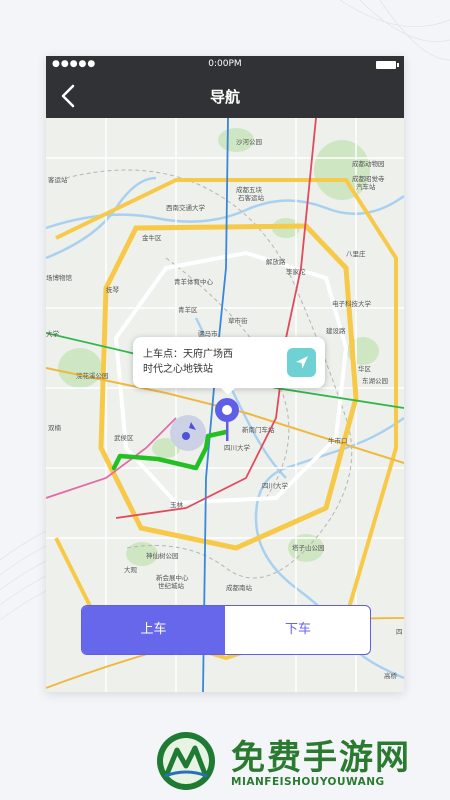 This screenshot has width=450, height=800. Describe the element at coordinates (258, 429) in the screenshot. I see `map-label: 新南门车站` at that location.